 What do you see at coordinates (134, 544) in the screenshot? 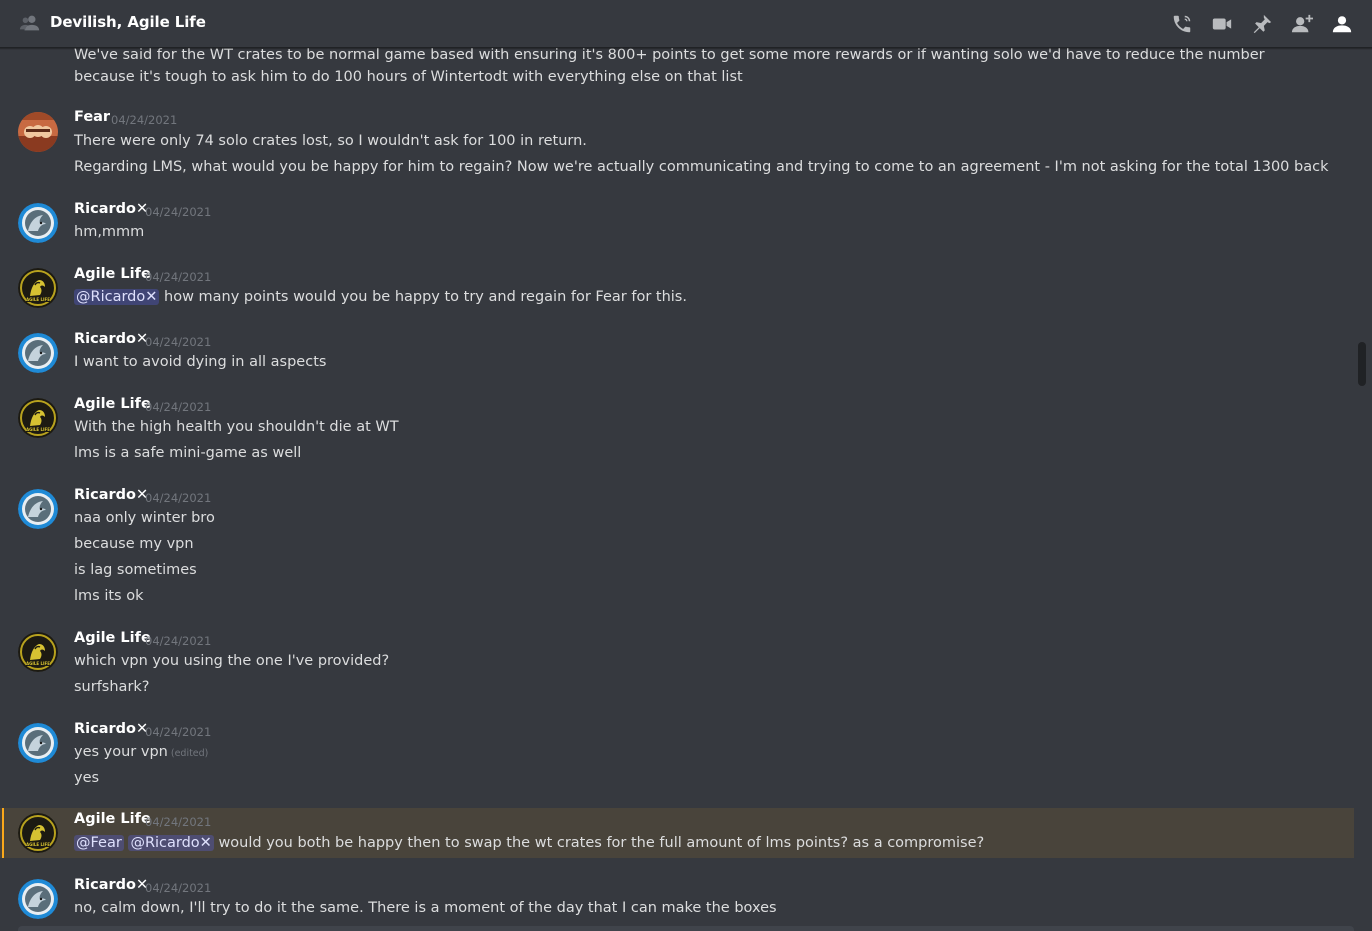
I see `message-content: because my vpn` at bounding box center [134, 544].